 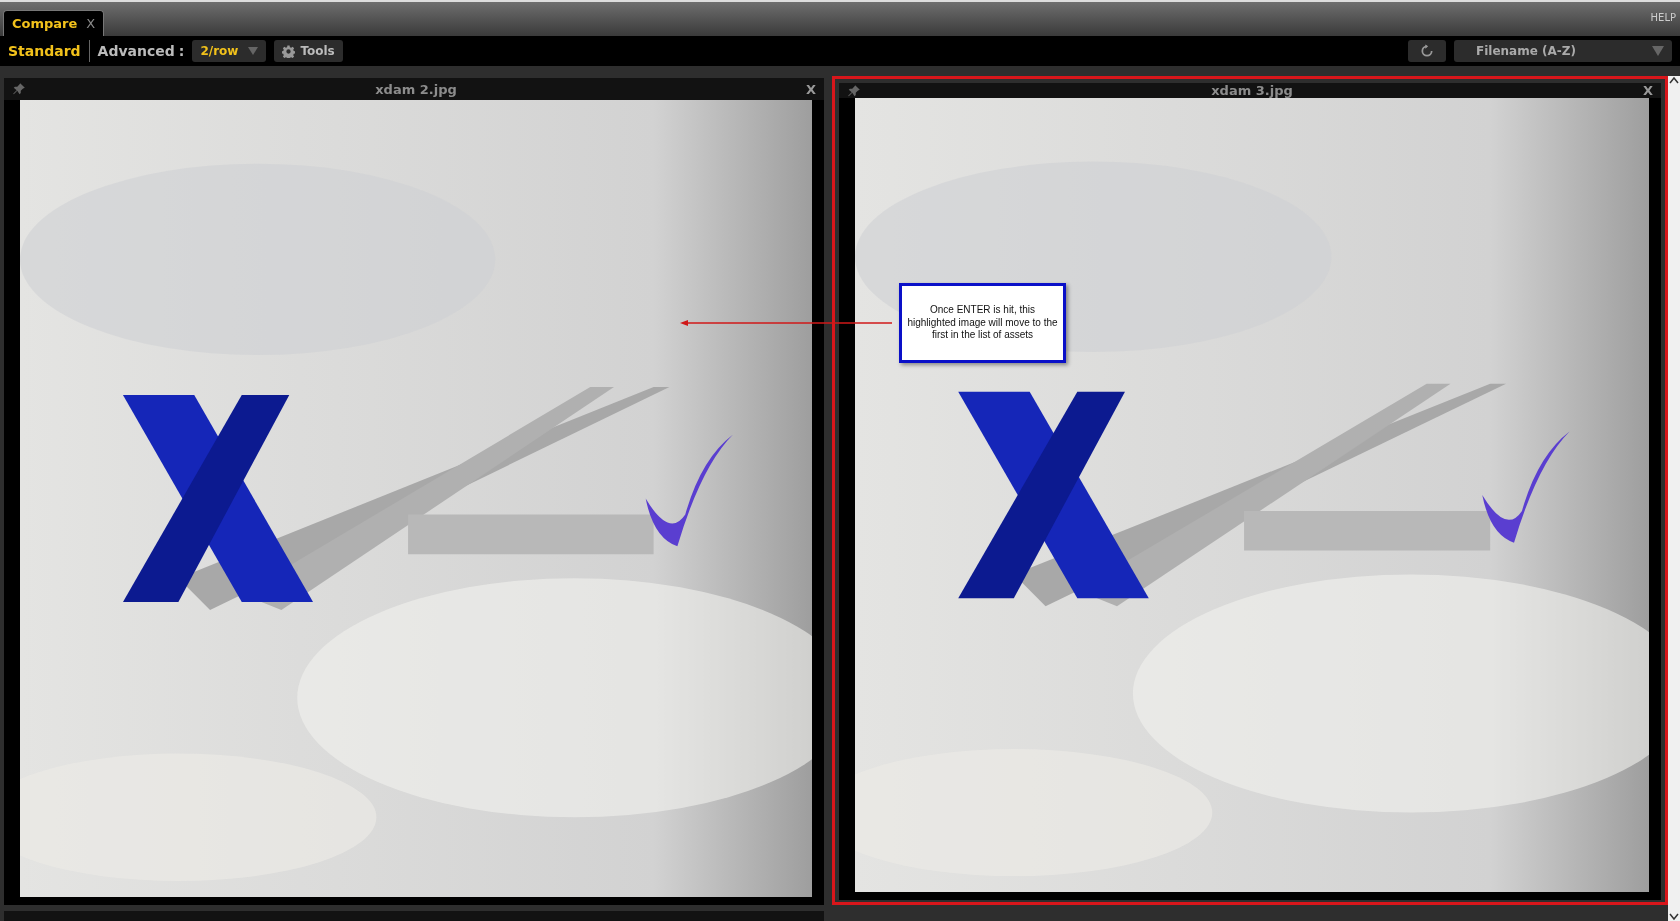 I want to click on scroll-up-icon, so click(x=1674, y=80).